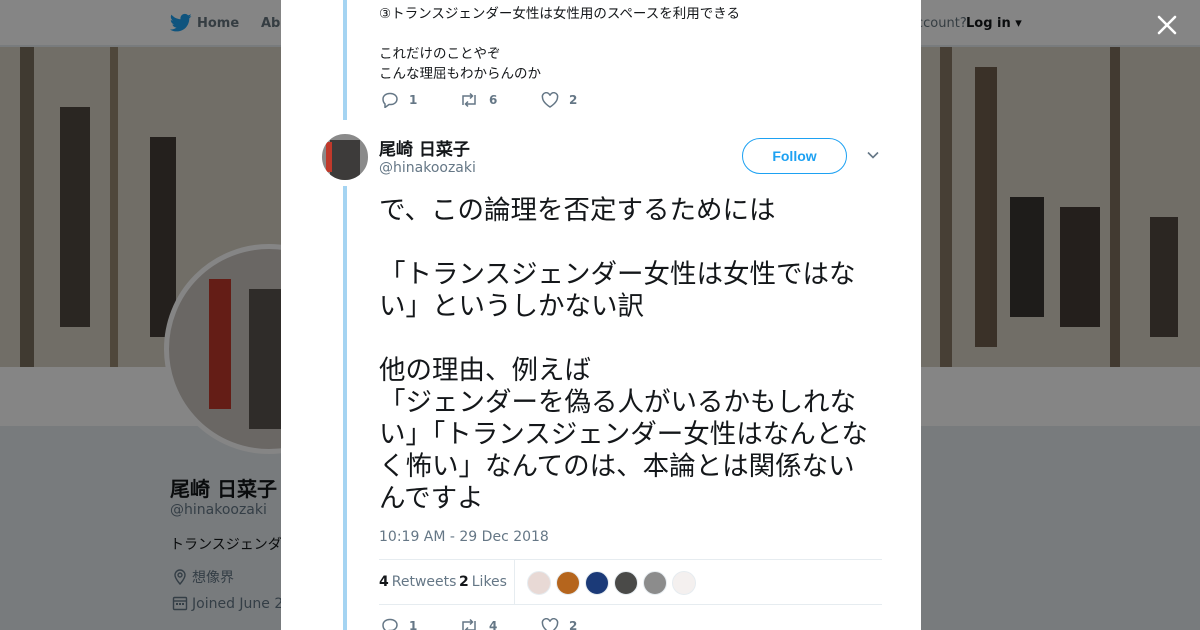 This screenshot has height=630, width=1200. What do you see at coordinates (794, 156) in the screenshot?
I see `follow-button: Follow` at bounding box center [794, 156].